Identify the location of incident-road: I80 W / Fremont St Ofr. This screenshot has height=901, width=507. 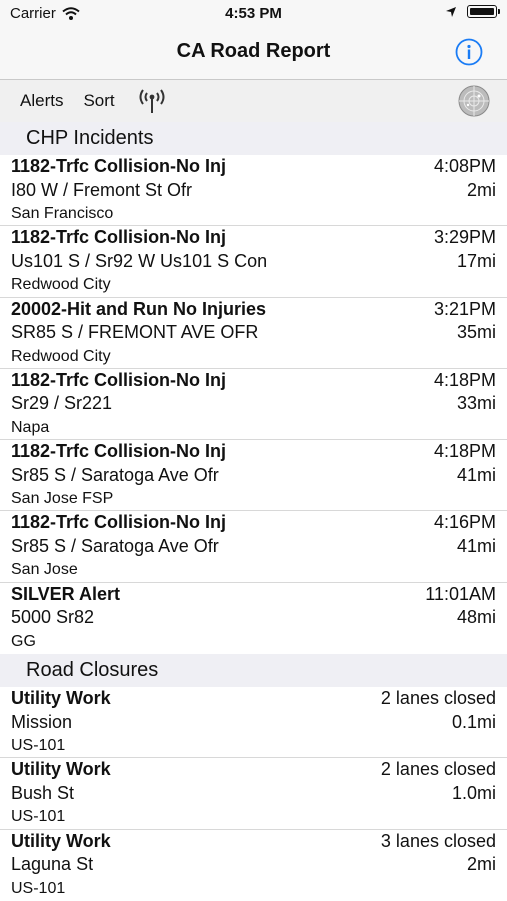
(102, 189).